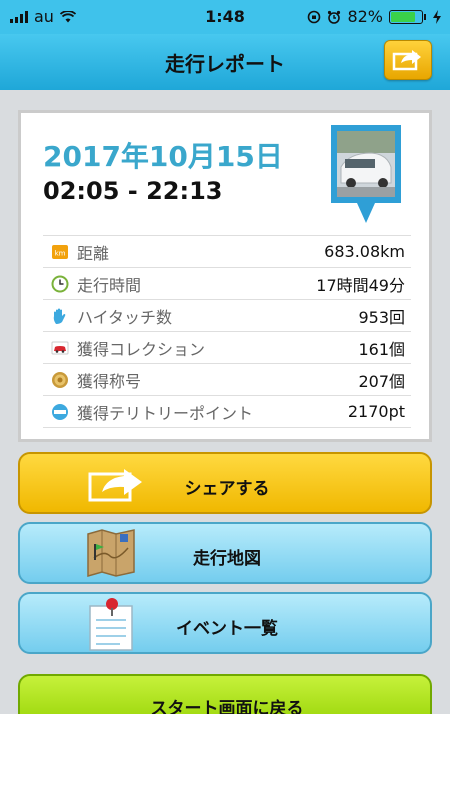 This screenshot has height=800, width=450. Describe the element at coordinates (365, 16) in the screenshot. I see `battery-percent: 82%` at that location.